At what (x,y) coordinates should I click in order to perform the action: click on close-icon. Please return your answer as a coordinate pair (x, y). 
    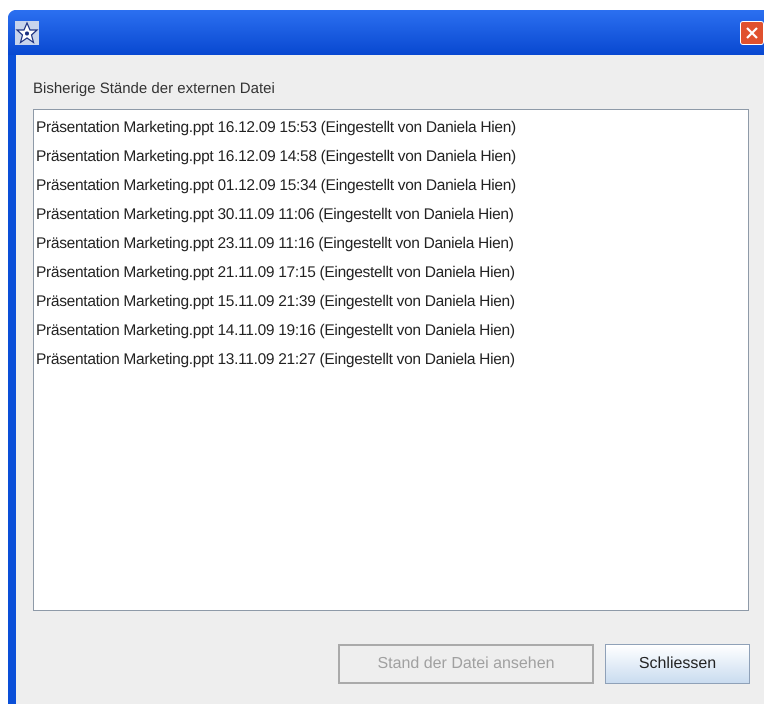
    Looking at the image, I should click on (752, 32).